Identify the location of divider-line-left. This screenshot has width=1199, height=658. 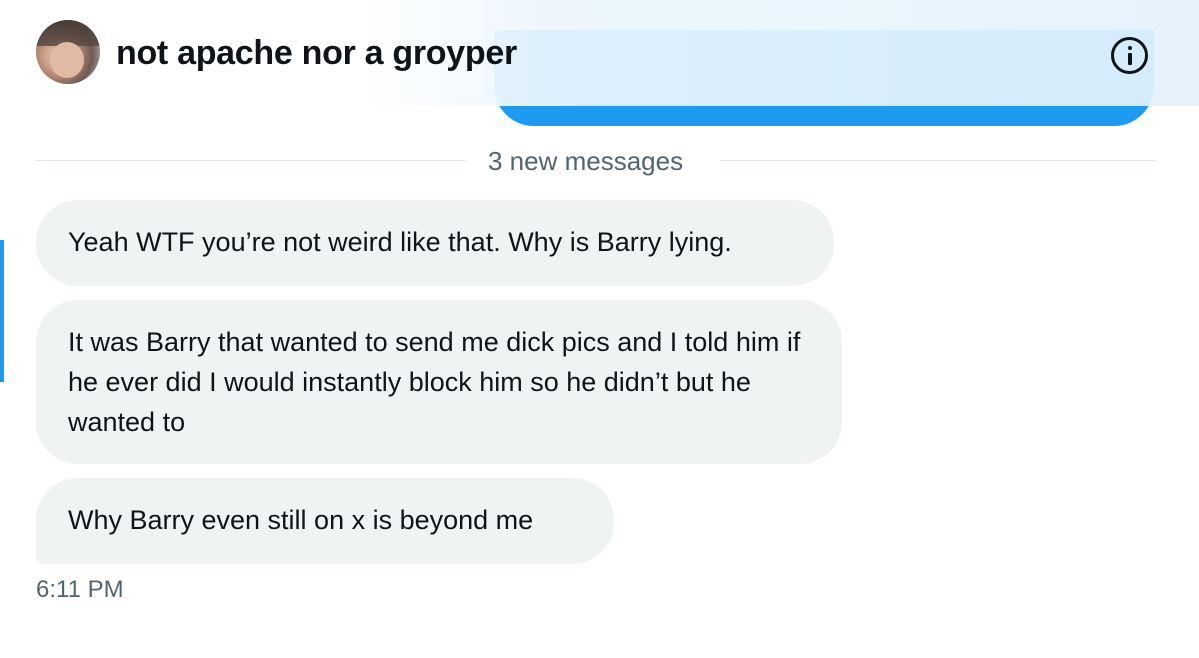
(251, 160).